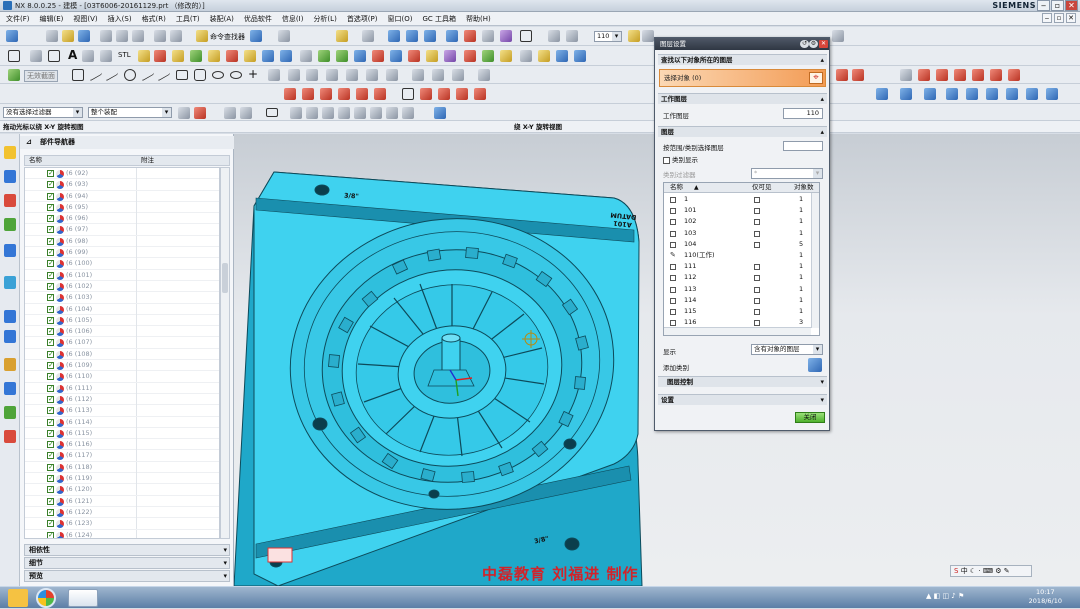  What do you see at coordinates (200, 75) in the screenshot?
I see `polygon-icon` at bounding box center [200, 75].